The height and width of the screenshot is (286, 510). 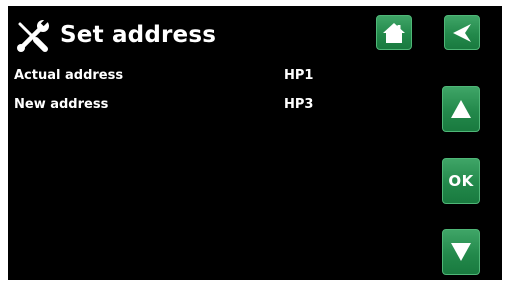 I want to click on down-button, so click(x=461, y=252).